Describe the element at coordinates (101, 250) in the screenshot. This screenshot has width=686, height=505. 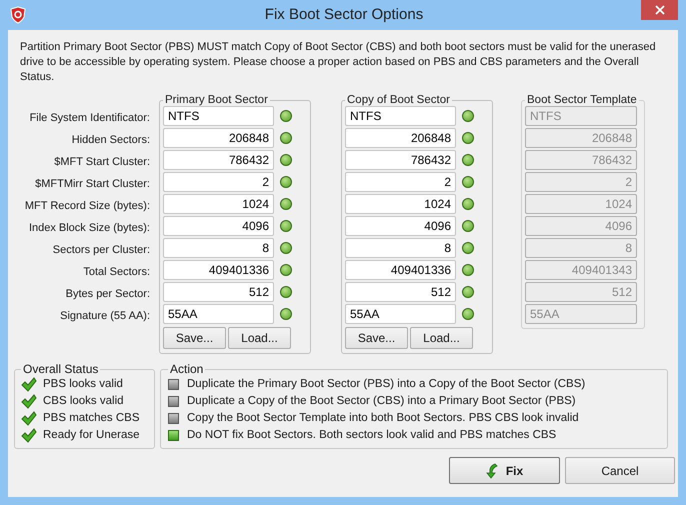
I see `field-label: Sectors per Cluster:` at that location.